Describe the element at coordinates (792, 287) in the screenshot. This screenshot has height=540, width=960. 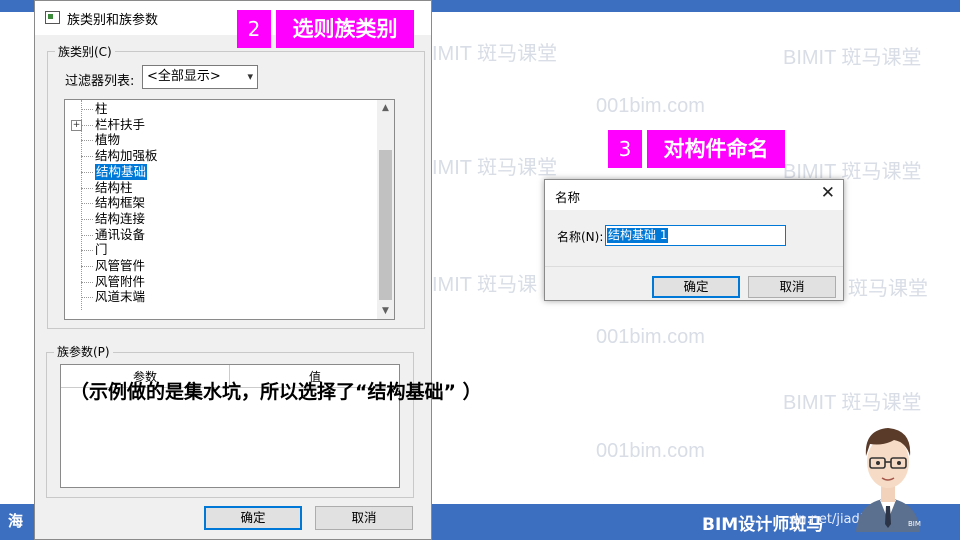
I see `name-cancel-button: 取消` at that location.